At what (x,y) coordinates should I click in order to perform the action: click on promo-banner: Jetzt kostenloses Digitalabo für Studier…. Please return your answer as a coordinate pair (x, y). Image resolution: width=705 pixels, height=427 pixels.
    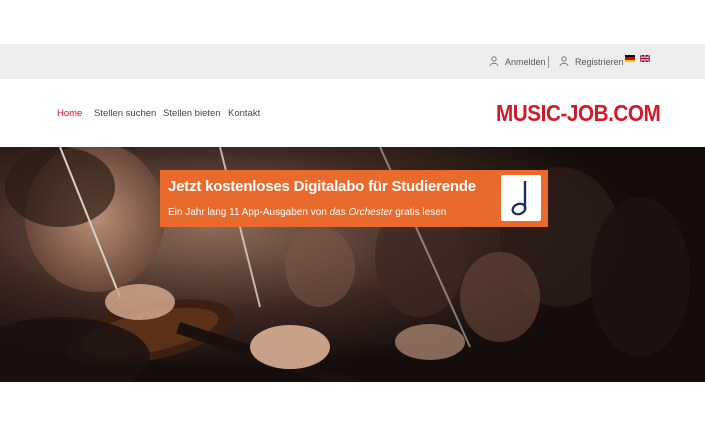
    Looking at the image, I should click on (354, 198).